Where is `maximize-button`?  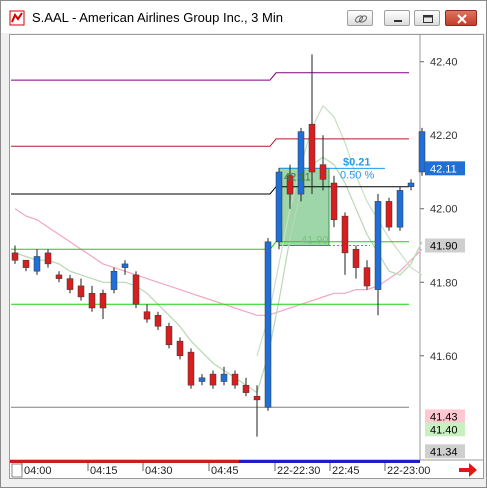
maximize-button is located at coordinates (427, 18).